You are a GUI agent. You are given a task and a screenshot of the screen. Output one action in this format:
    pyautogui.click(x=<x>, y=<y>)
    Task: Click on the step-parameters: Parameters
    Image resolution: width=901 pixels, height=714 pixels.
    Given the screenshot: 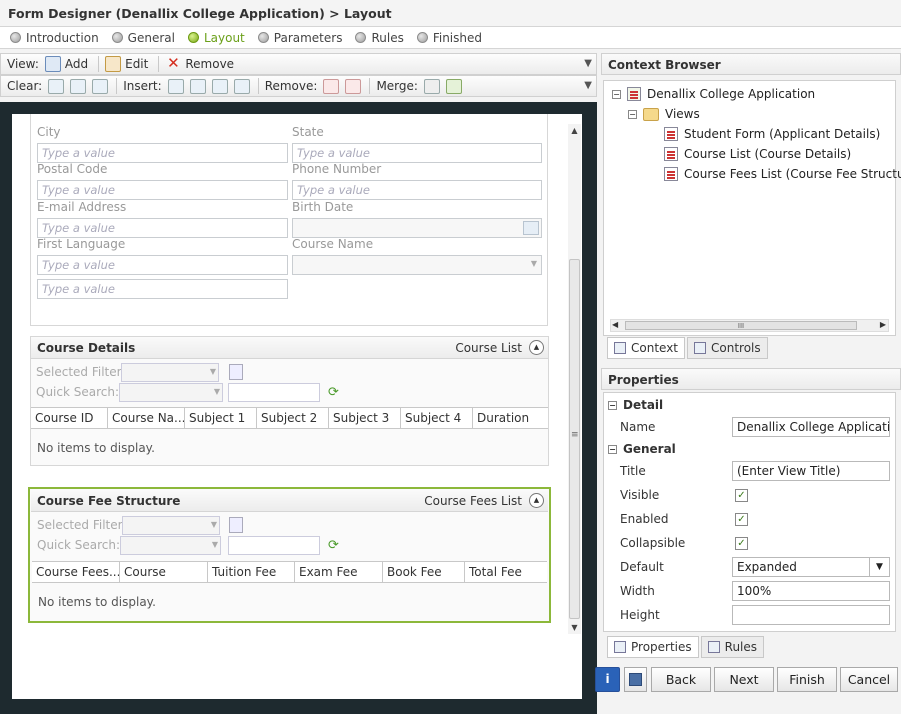 What is the action you would take?
    pyautogui.click(x=299, y=38)
    